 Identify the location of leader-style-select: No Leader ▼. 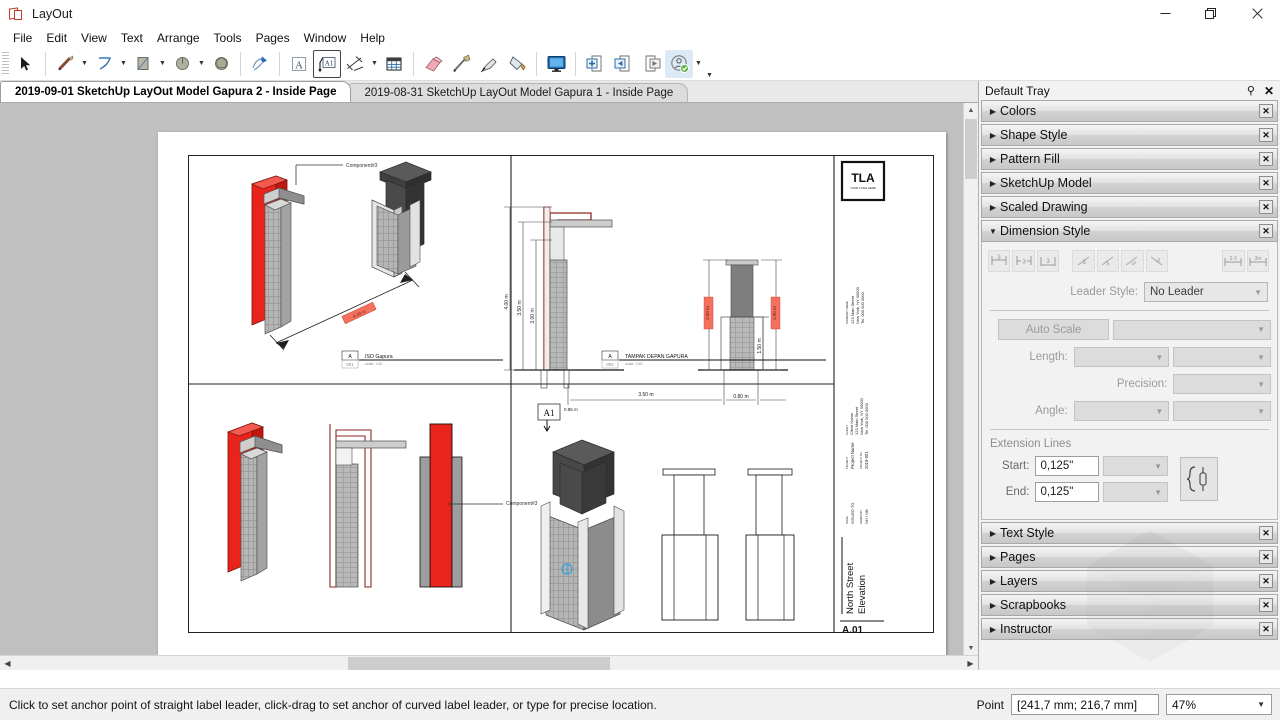
(1206, 292).